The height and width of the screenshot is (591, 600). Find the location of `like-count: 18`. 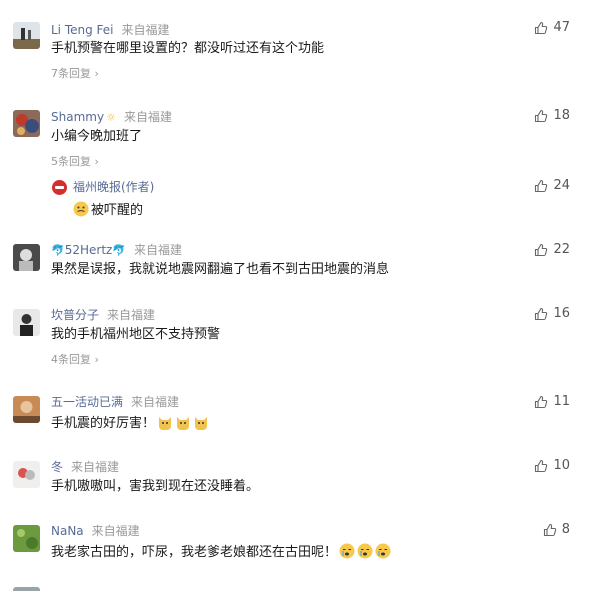

like-count: 18 is located at coordinates (561, 115).